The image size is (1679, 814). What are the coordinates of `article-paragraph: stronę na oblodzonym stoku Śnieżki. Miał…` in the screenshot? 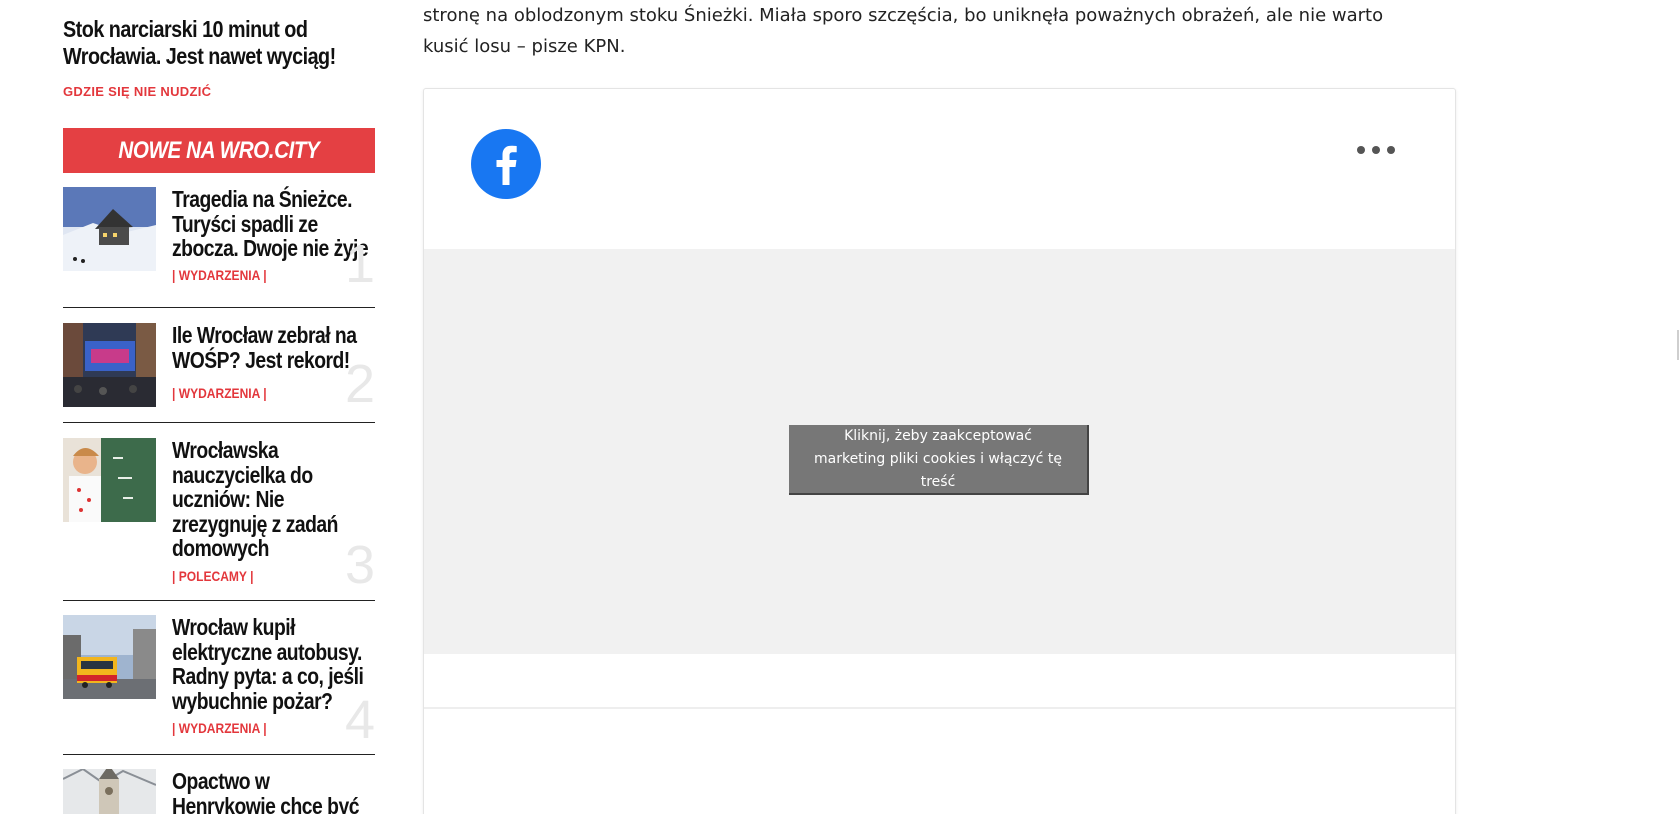 It's located at (903, 31).